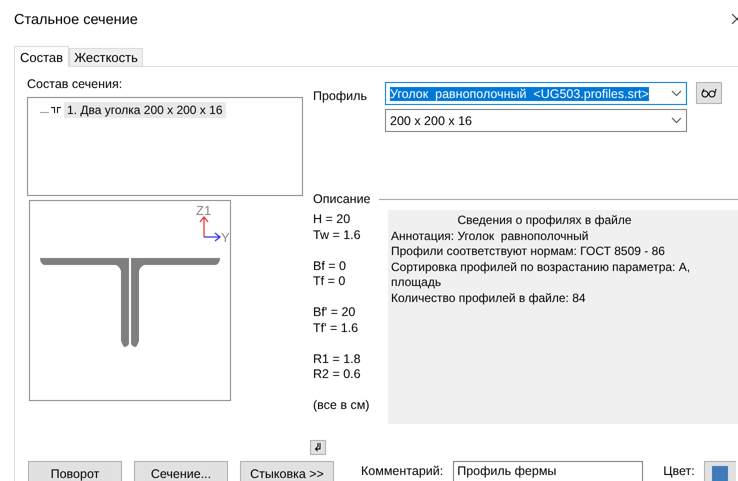 The width and height of the screenshot is (738, 481). What do you see at coordinates (337, 359) in the screenshot?
I see `parameter-text: R1 = 1.8` at bounding box center [337, 359].